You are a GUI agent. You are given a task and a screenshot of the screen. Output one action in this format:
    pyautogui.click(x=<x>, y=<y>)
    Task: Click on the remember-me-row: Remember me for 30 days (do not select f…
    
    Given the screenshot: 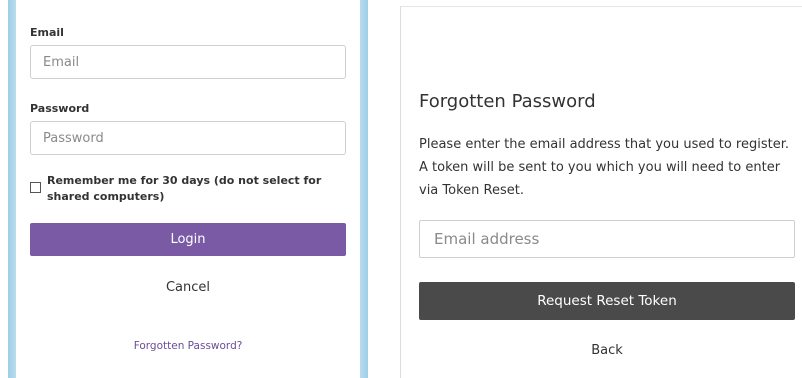 What is the action you would take?
    pyautogui.click(x=188, y=189)
    